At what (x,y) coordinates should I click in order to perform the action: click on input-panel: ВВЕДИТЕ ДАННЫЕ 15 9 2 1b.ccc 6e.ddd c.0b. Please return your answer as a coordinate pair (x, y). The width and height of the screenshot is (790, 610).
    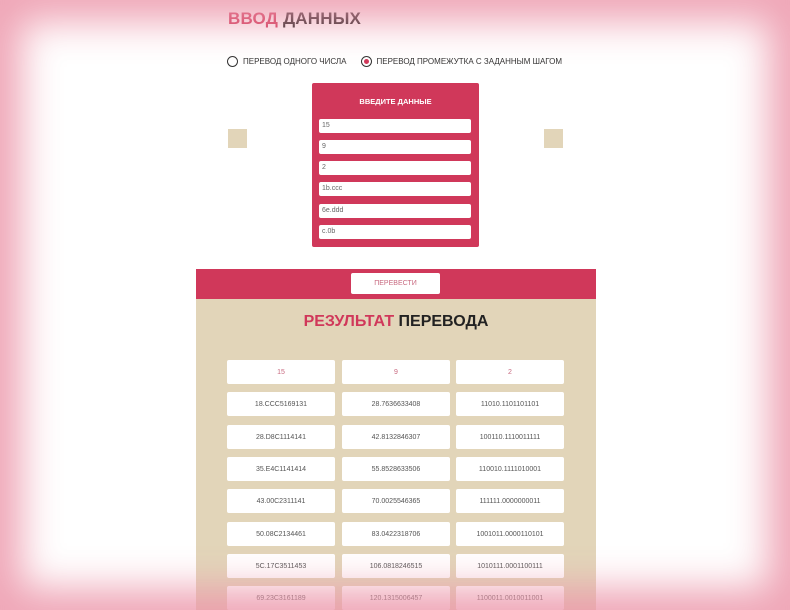
    Looking at the image, I should click on (395, 165).